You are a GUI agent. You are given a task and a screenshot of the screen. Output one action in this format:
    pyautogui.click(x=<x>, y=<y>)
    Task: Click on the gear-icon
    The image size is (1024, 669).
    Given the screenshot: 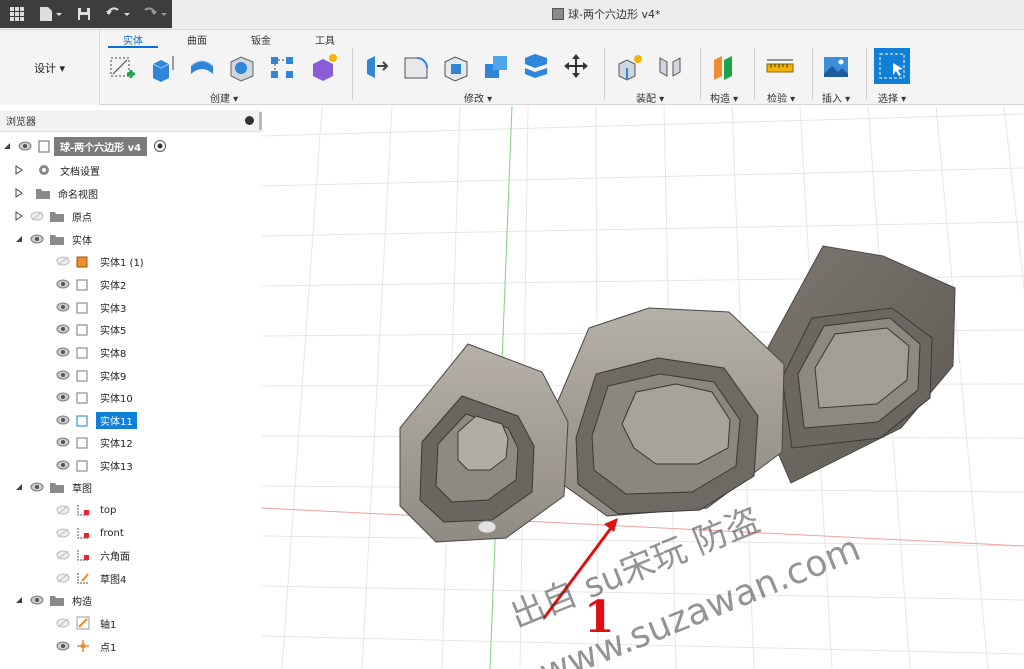 What is the action you would take?
    pyautogui.click(x=44, y=170)
    